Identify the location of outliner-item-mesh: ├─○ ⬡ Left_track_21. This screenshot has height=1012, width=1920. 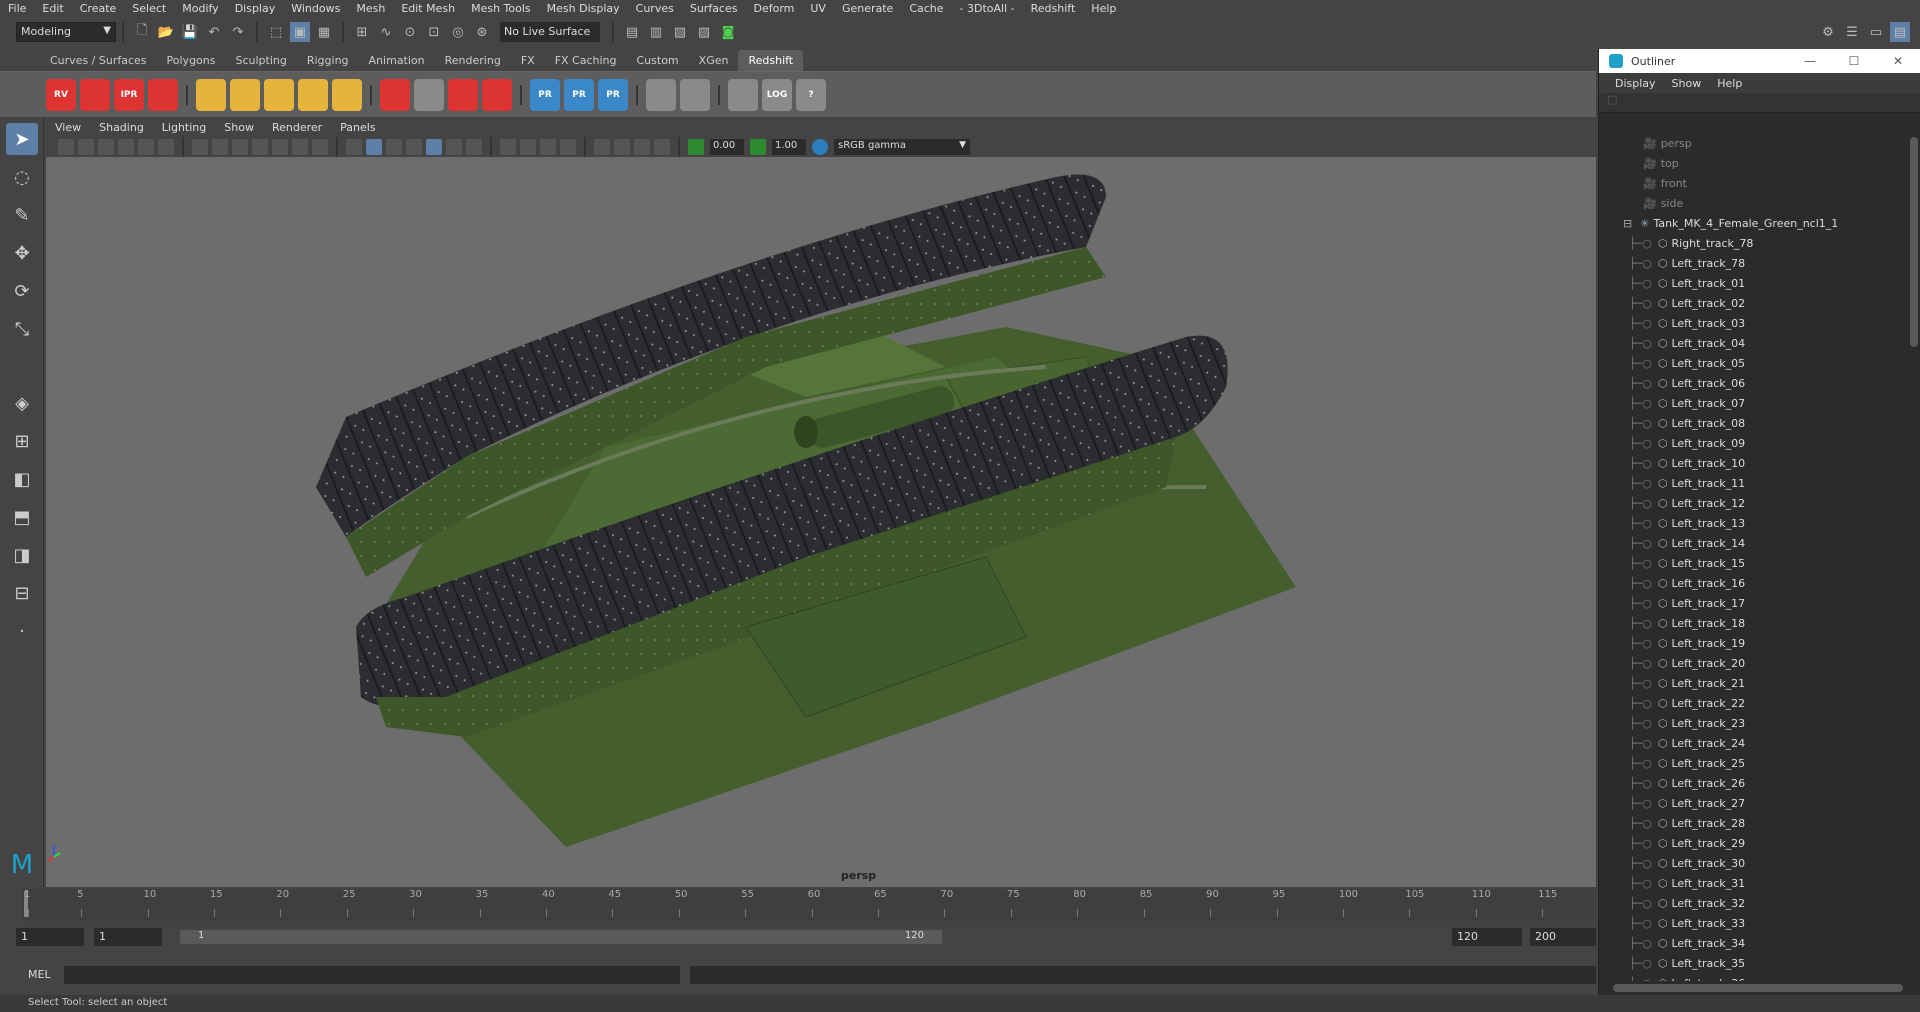
(1753, 683).